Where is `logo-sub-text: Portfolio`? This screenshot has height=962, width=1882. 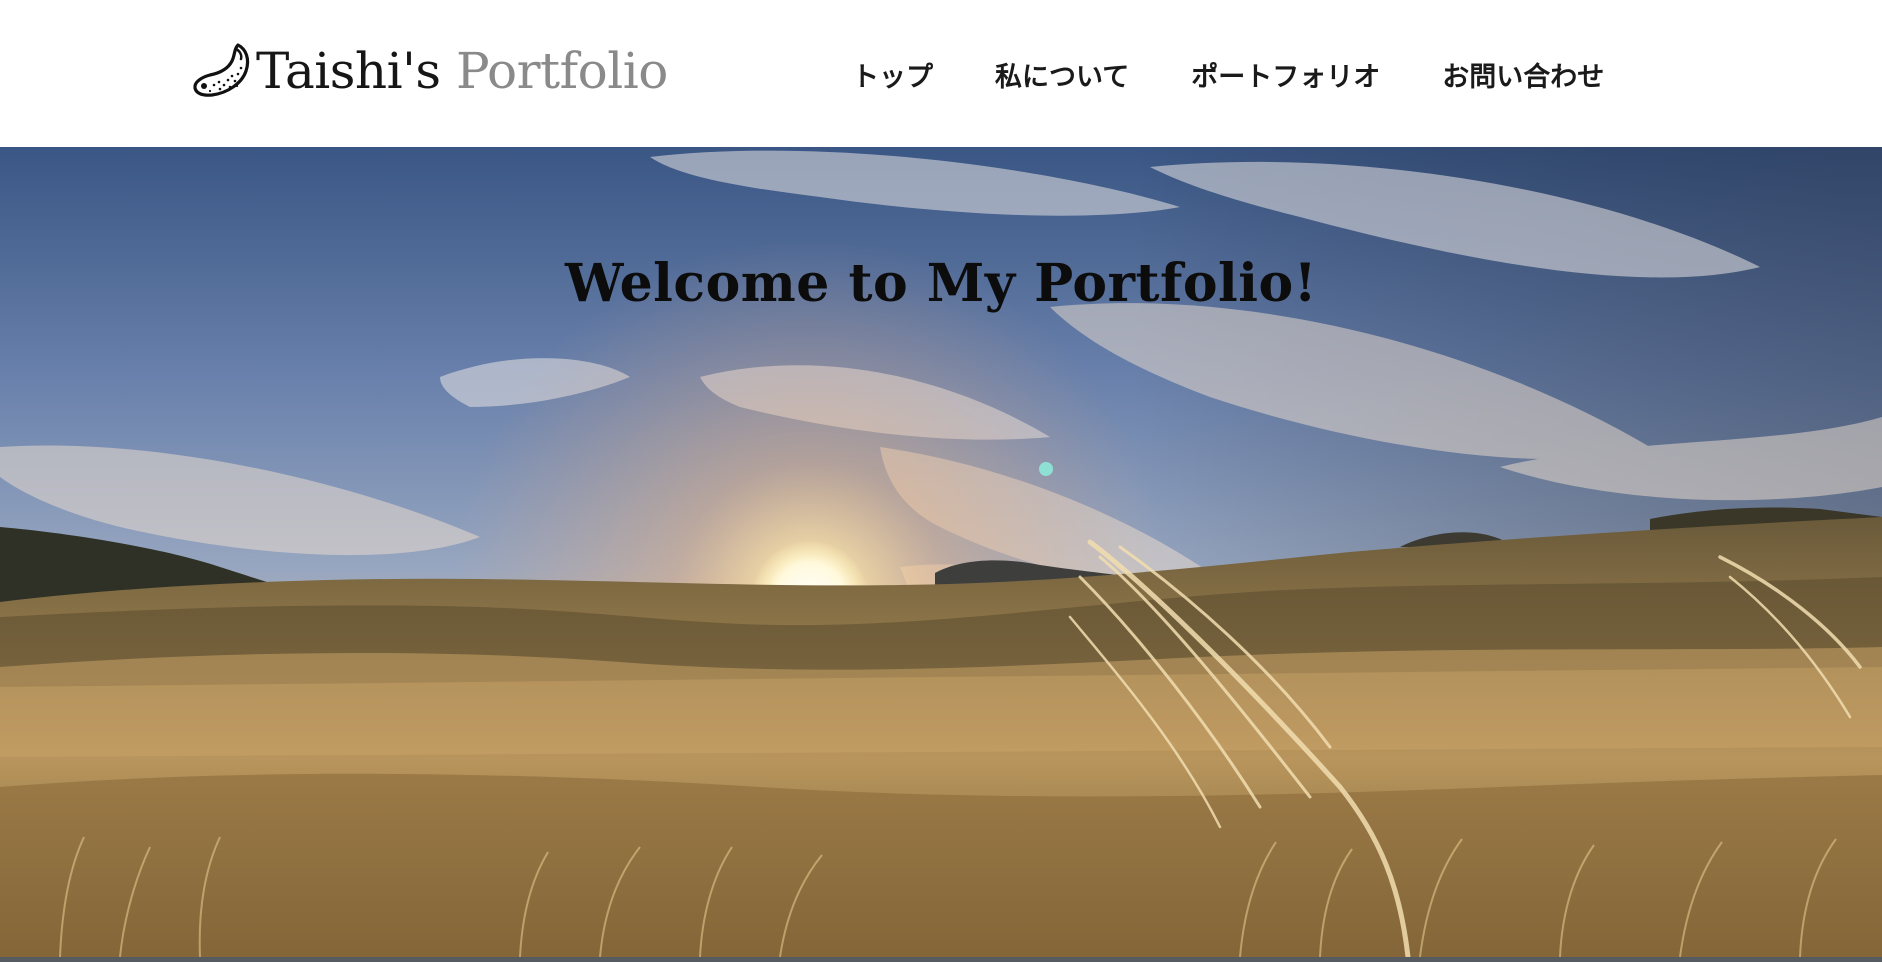
logo-sub-text: Portfolio is located at coordinates (561, 71).